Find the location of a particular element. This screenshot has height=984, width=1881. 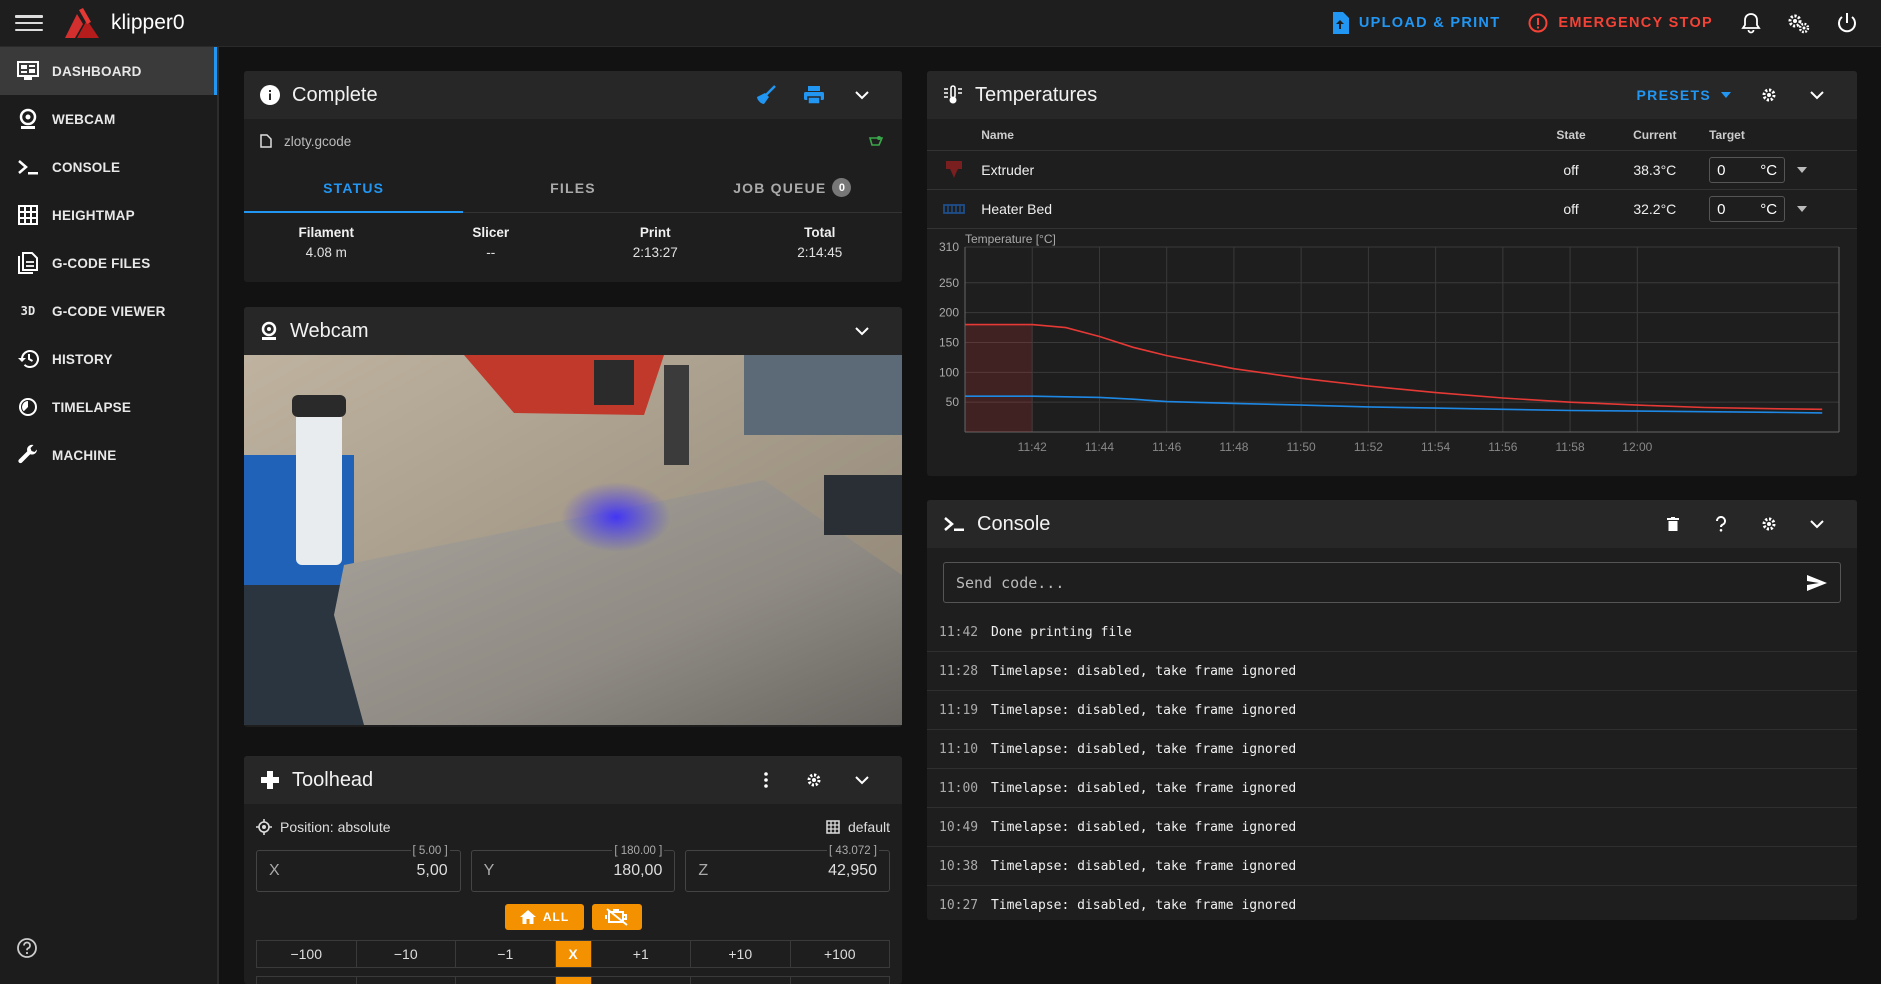

y-position-field: [ 180.00 ] Y 180,00 is located at coordinates (573, 868).